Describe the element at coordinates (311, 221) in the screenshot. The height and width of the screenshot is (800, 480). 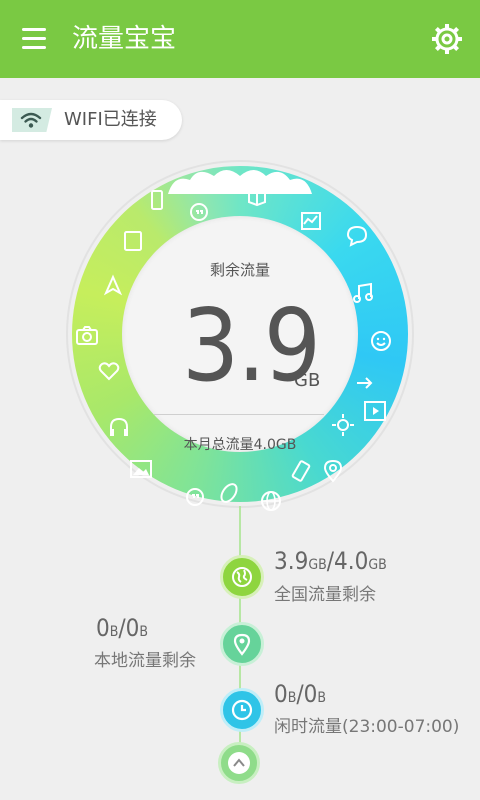
I see `chart-icon` at that location.